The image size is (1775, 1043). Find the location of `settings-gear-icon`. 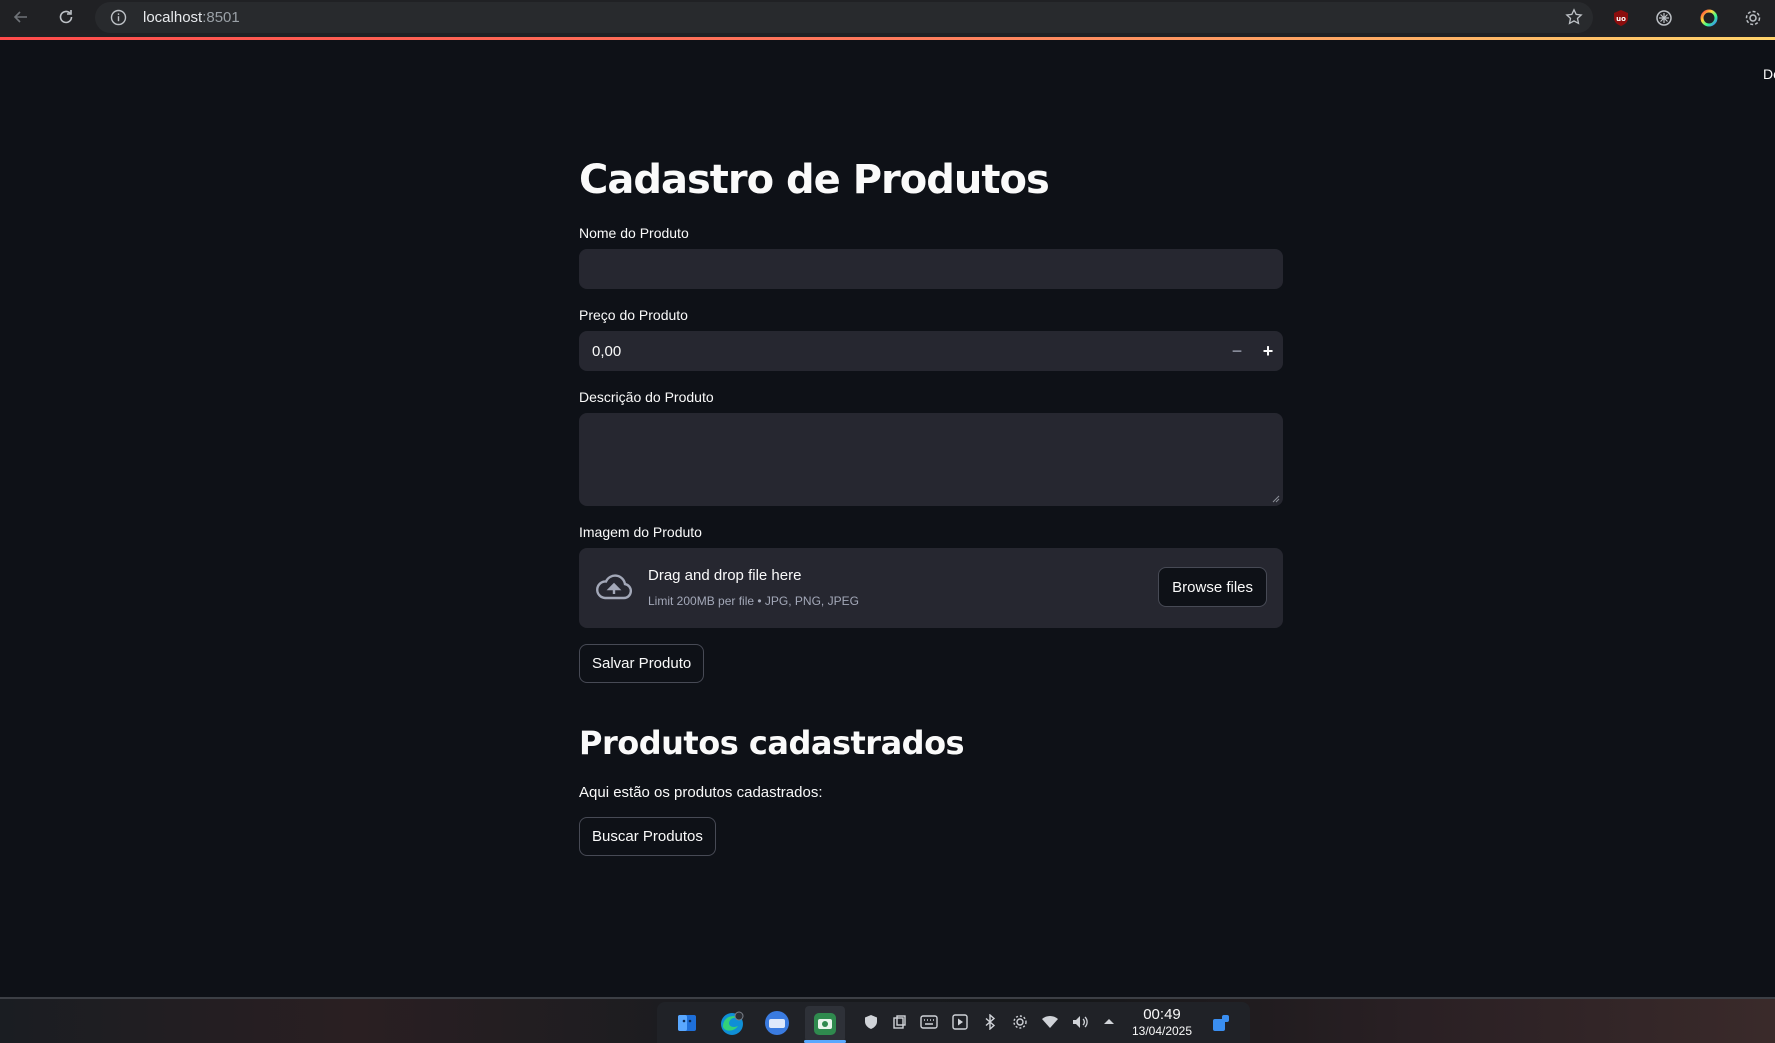

settings-gear-icon is located at coordinates (1753, 18).